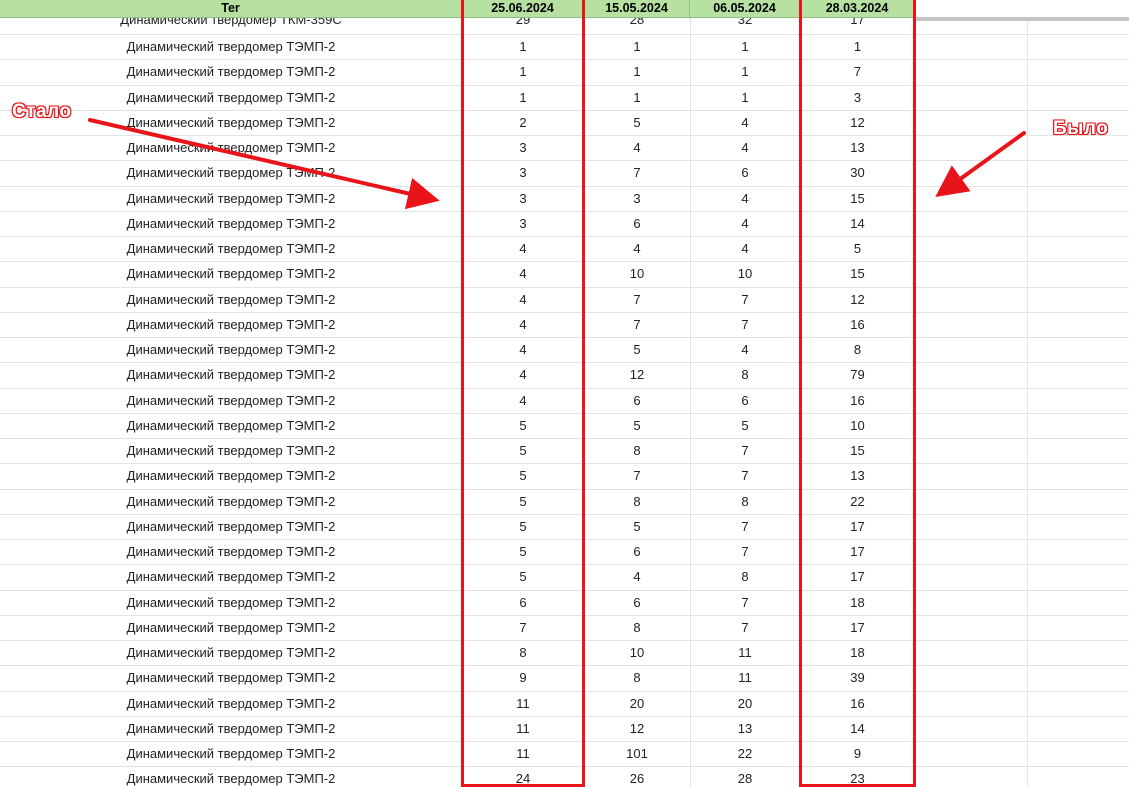 This screenshot has height=787, width=1129. What do you see at coordinates (564, 198) in the screenshot?
I see `table-row: Динамический твердомер ТЭМП-2 3 3 4 15` at bounding box center [564, 198].